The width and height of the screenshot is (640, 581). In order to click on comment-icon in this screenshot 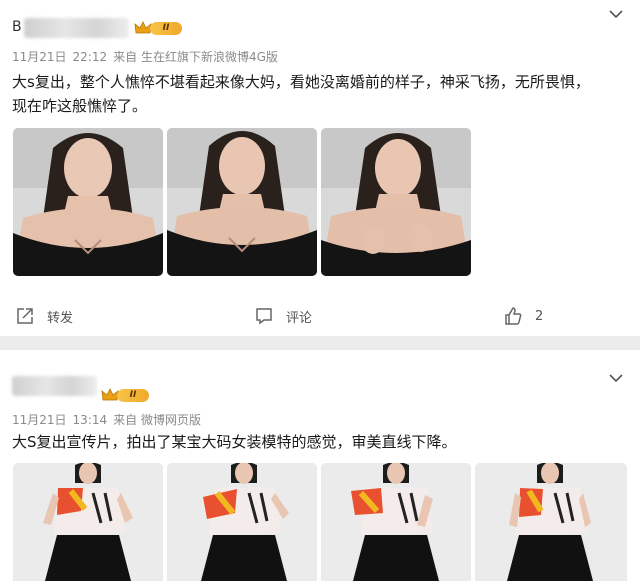, I will do `click(264, 316)`.